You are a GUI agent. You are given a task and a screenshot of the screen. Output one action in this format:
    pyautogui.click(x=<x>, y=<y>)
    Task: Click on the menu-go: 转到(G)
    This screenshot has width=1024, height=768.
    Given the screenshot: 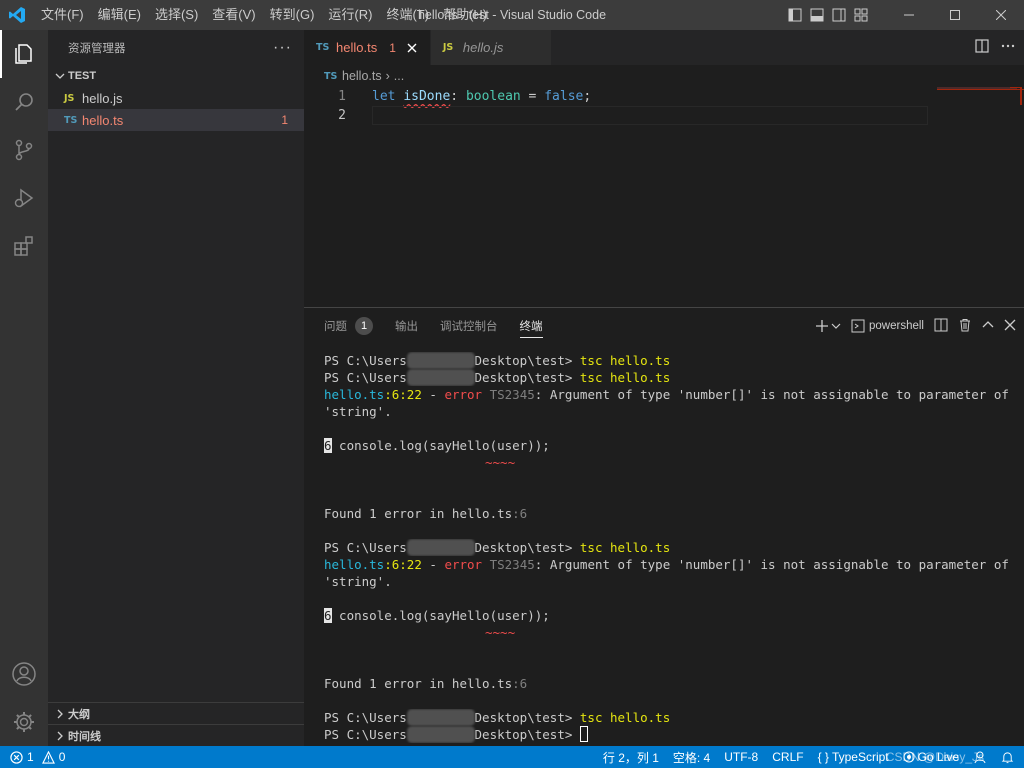 What is the action you would take?
    pyautogui.click(x=292, y=15)
    